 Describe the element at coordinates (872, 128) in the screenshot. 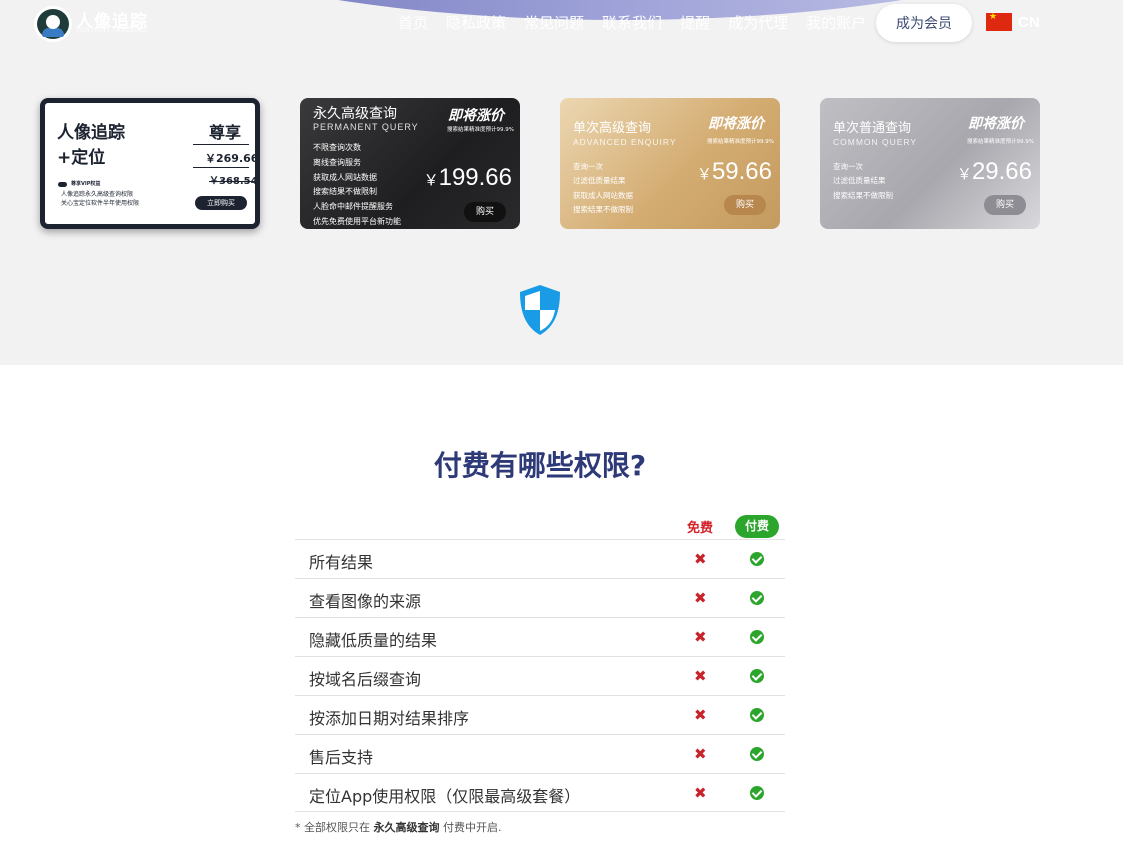

I see `plan-title: 单次普通查询` at that location.